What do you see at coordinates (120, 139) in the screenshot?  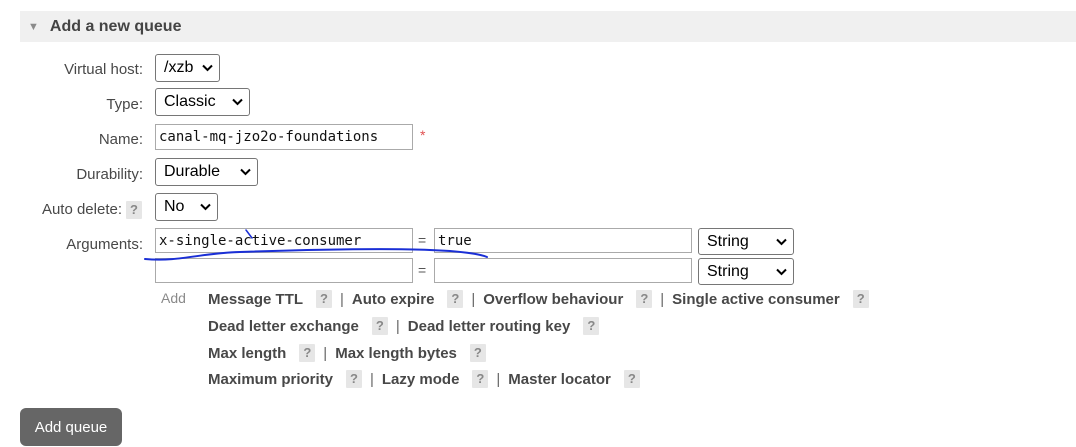 I see `name-label: Name:` at bounding box center [120, 139].